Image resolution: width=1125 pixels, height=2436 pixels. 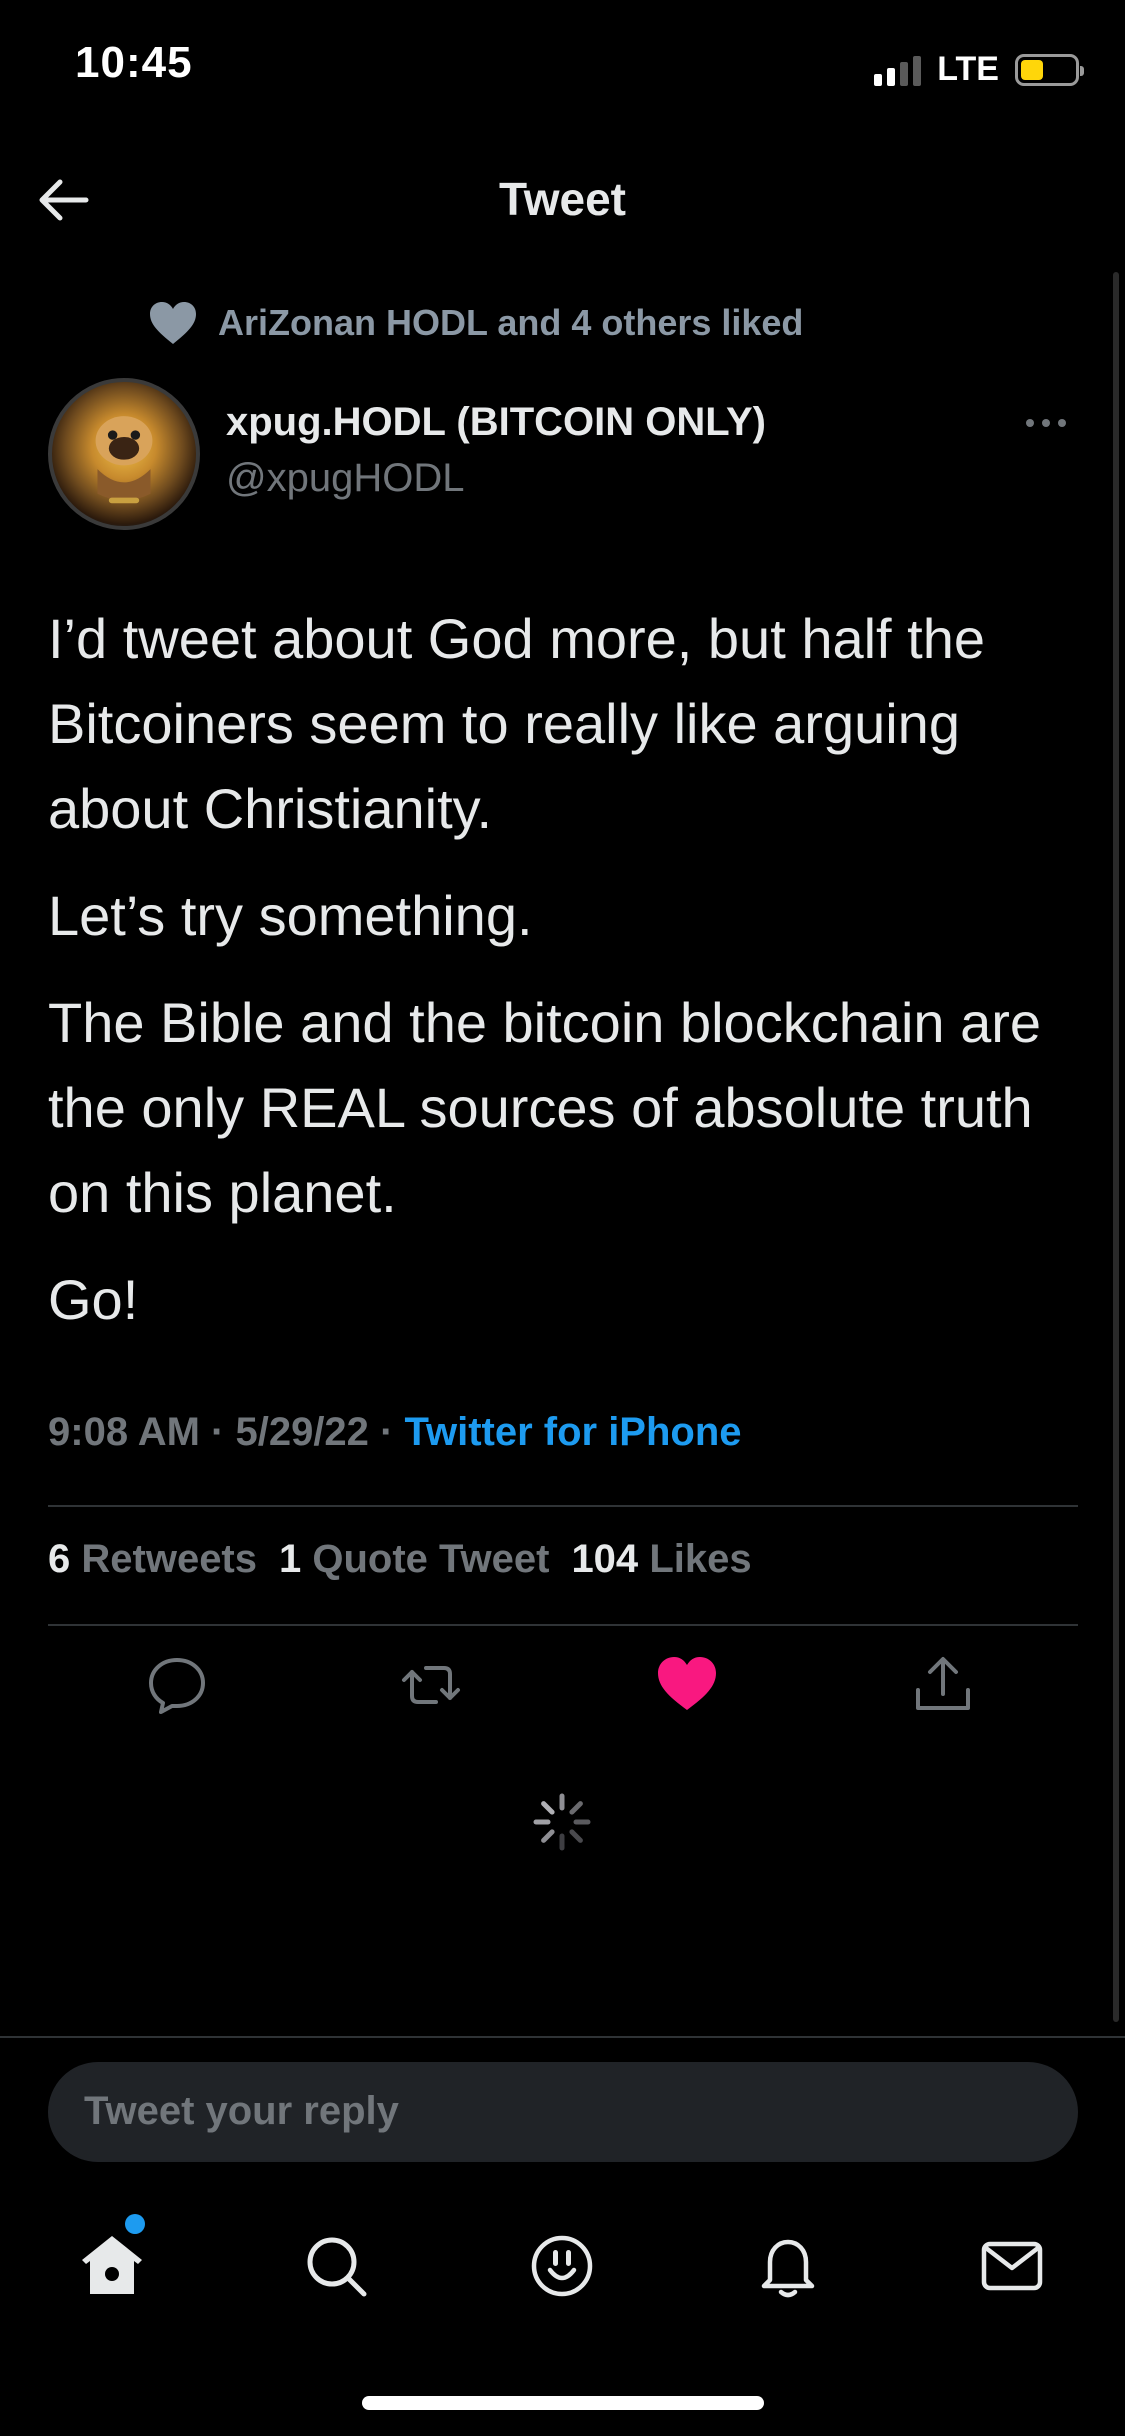 I want to click on battery-icon, so click(x=1049, y=69).